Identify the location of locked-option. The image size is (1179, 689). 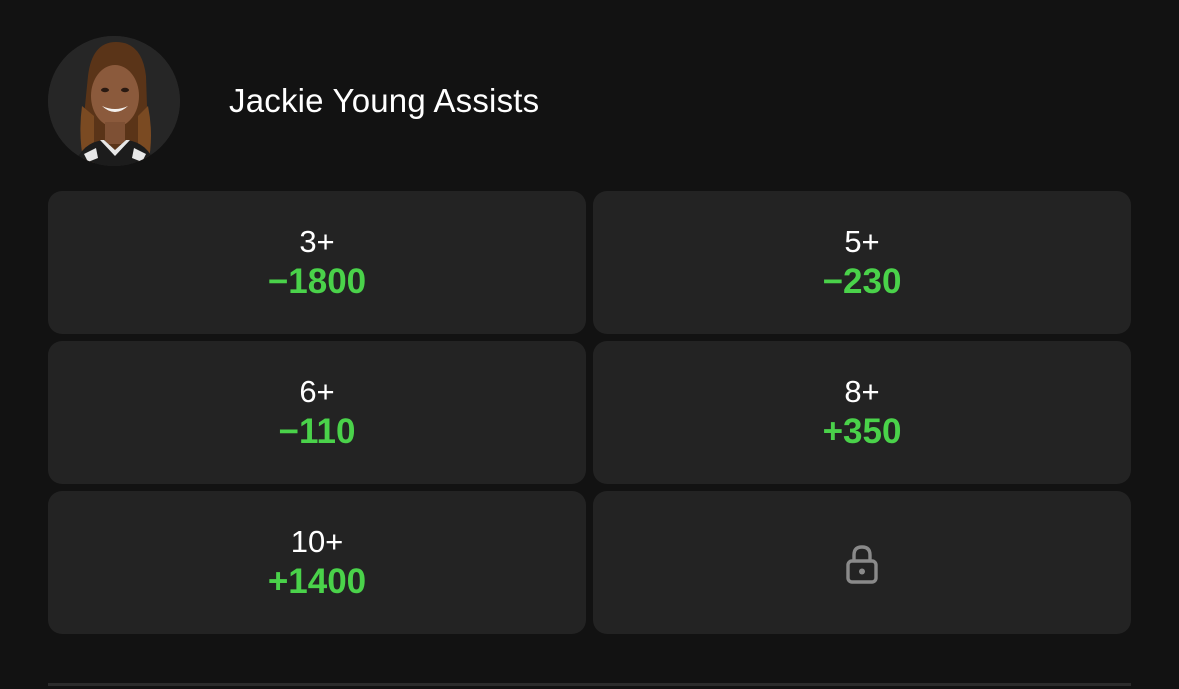
(862, 562).